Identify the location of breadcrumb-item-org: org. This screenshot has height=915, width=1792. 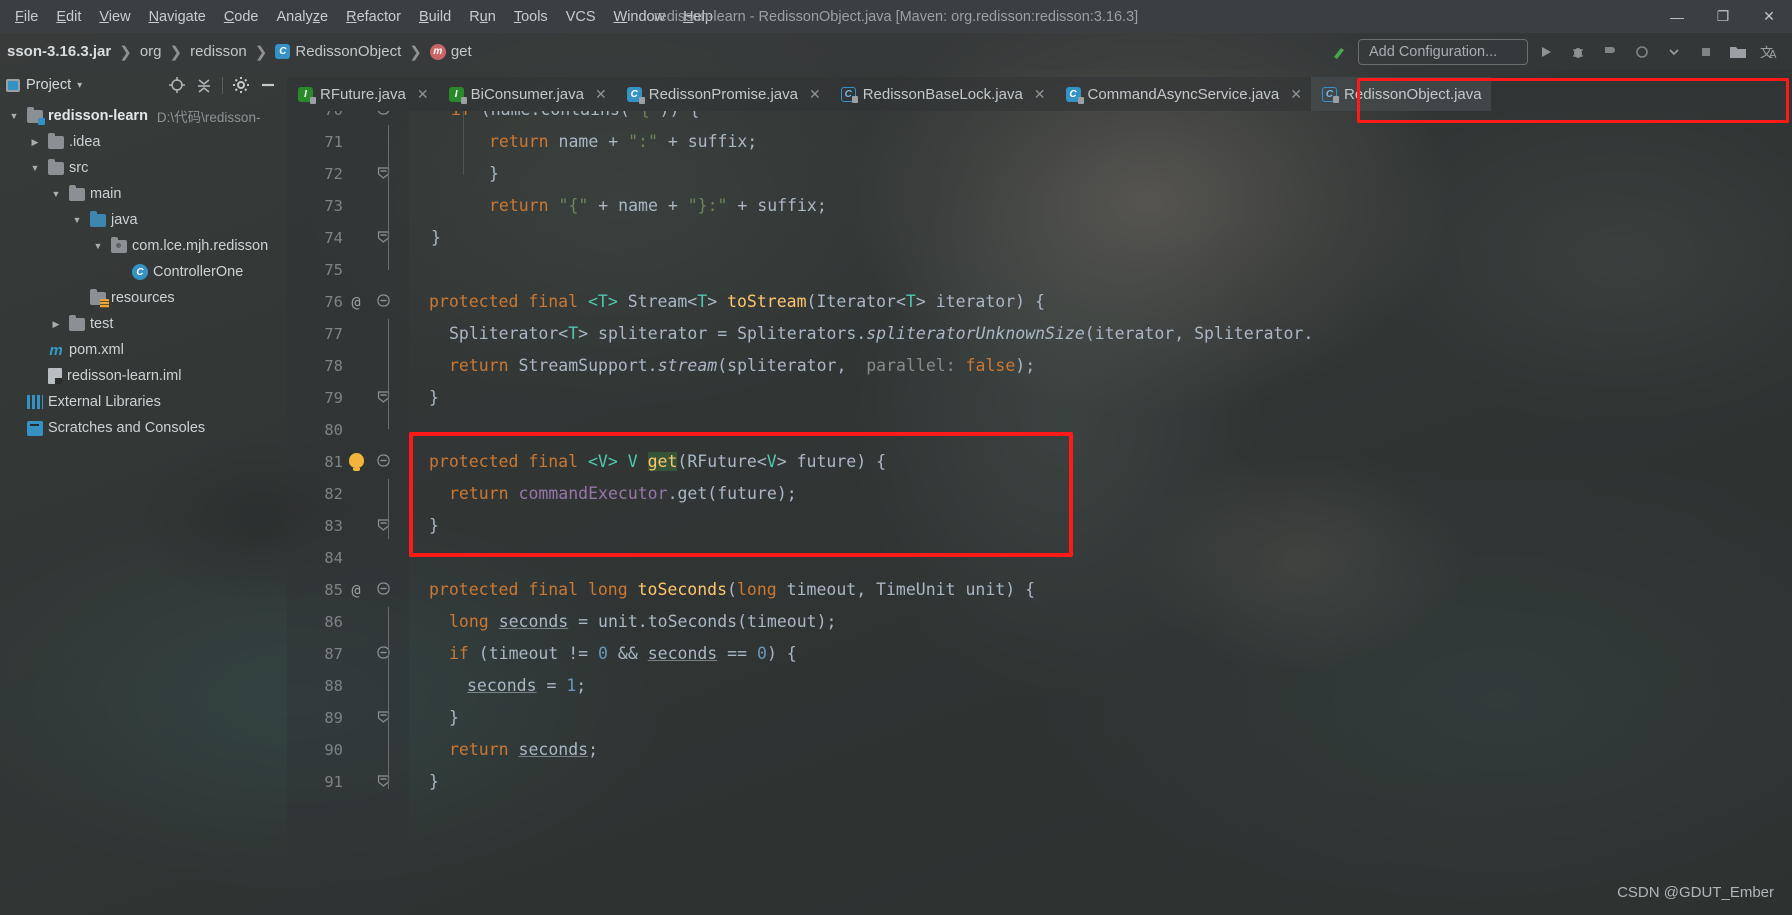
(151, 51).